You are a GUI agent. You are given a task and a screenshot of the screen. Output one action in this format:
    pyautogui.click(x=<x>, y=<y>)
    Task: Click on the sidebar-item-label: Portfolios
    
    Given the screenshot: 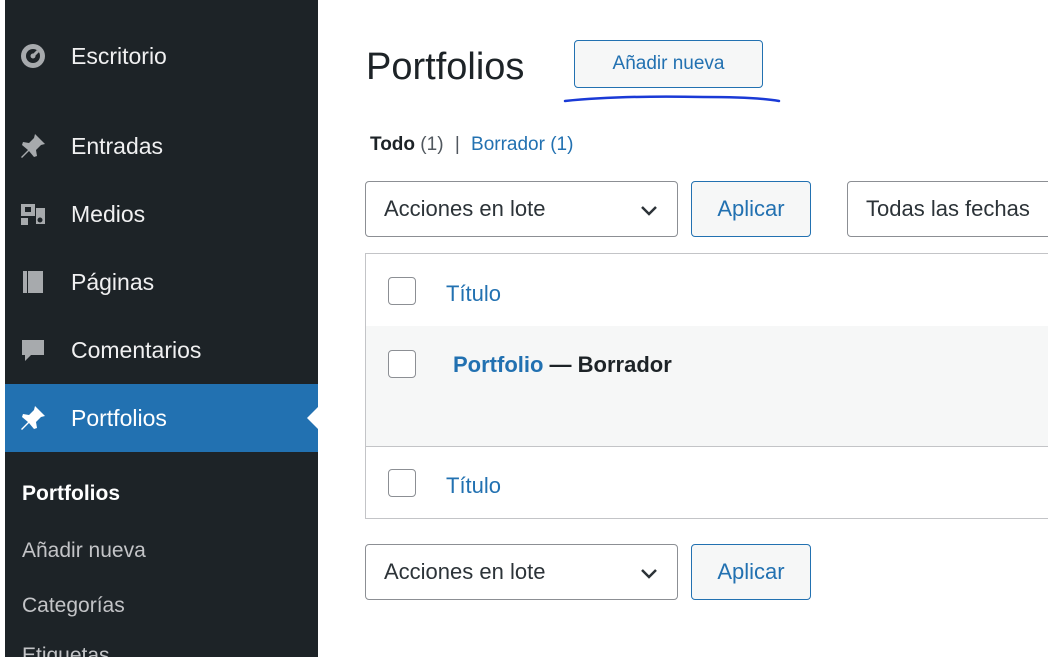 What is the action you would take?
    pyautogui.click(x=119, y=417)
    